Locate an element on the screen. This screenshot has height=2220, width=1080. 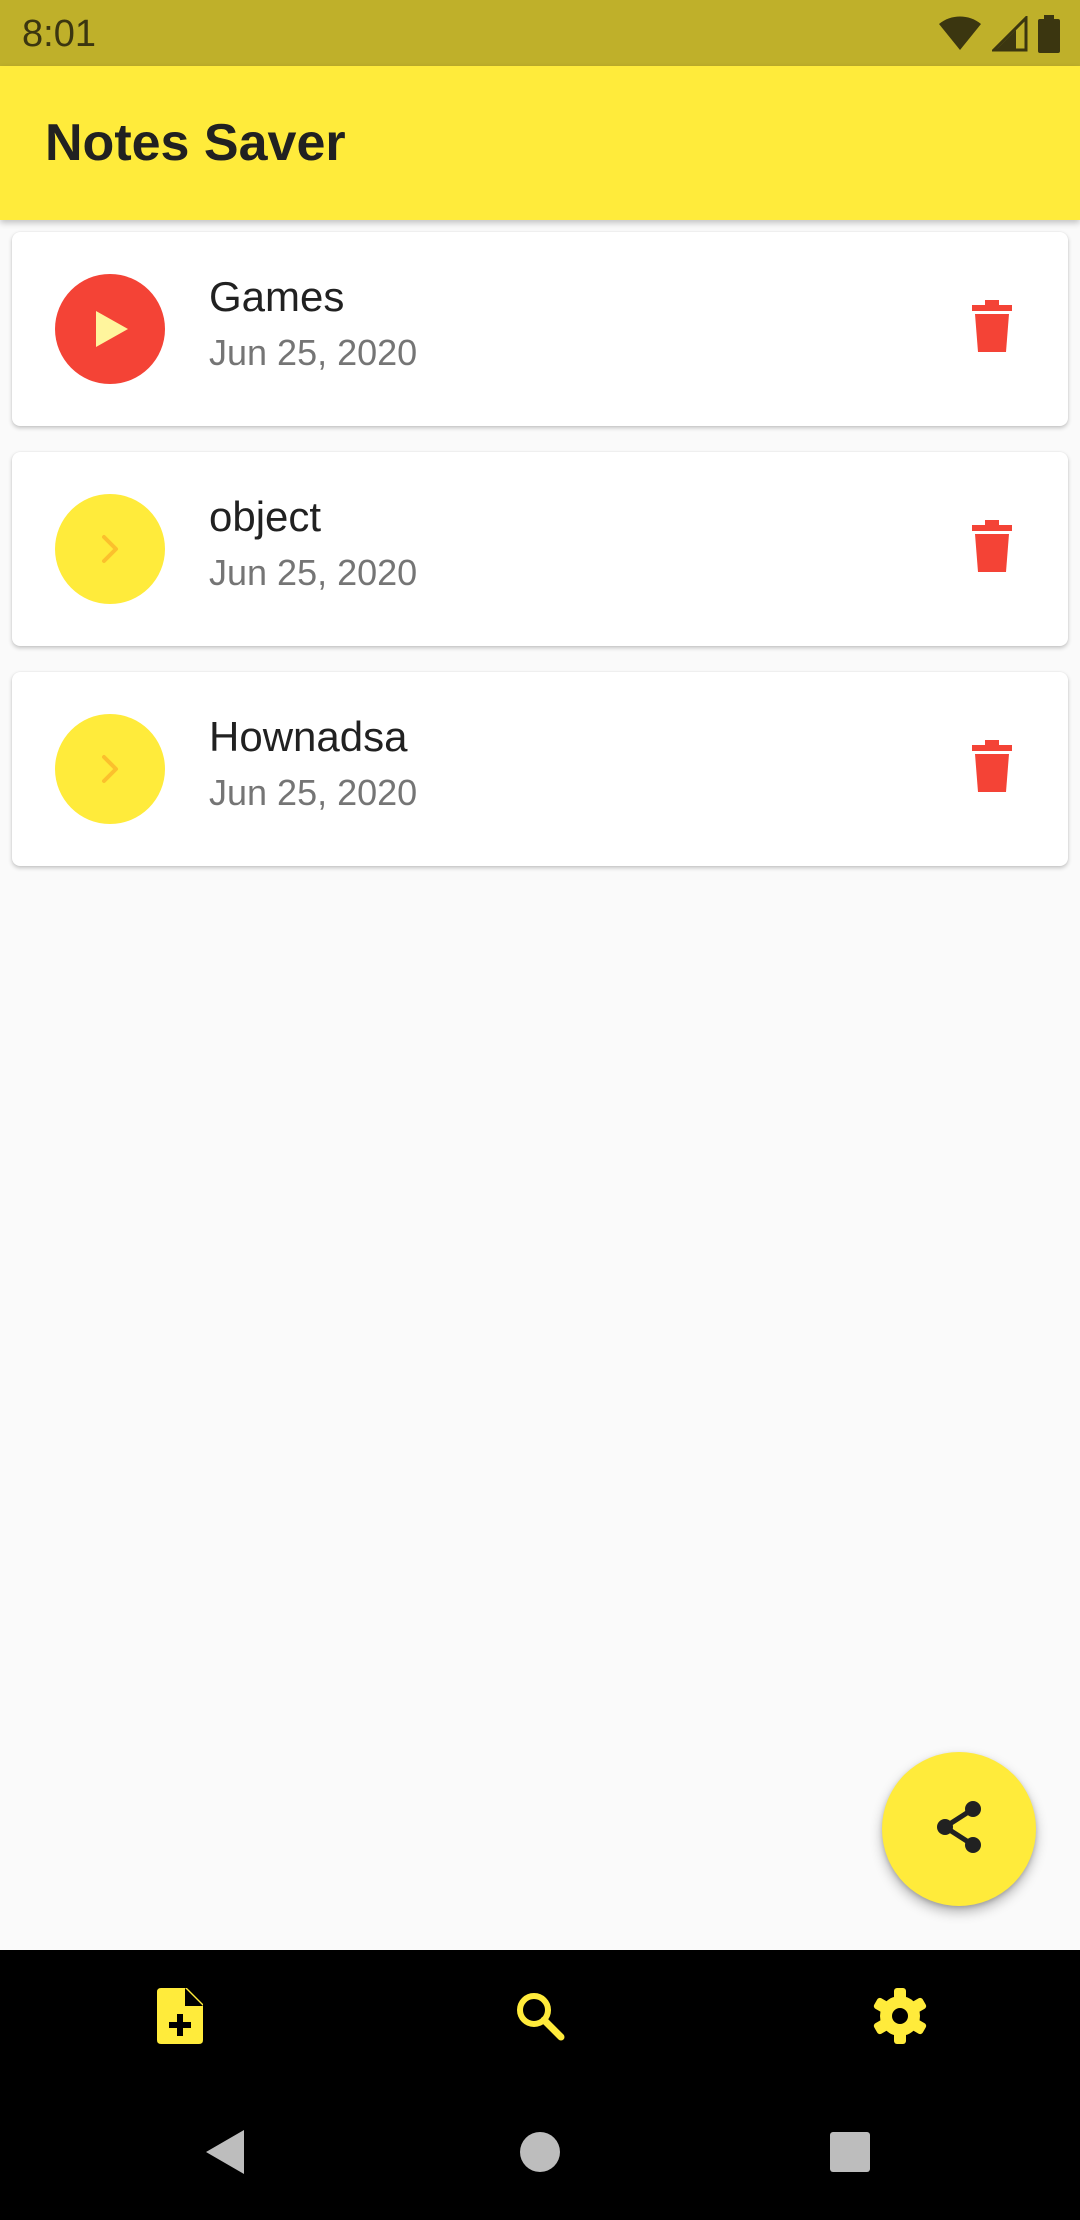
home-icon is located at coordinates (540, 2154).